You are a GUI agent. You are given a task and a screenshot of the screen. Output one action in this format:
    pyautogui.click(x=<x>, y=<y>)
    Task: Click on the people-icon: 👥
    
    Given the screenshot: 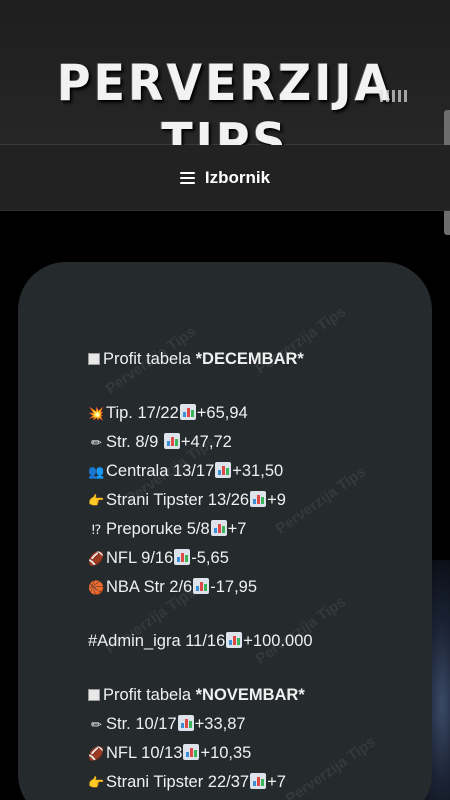 What is the action you would take?
    pyautogui.click(x=96, y=471)
    